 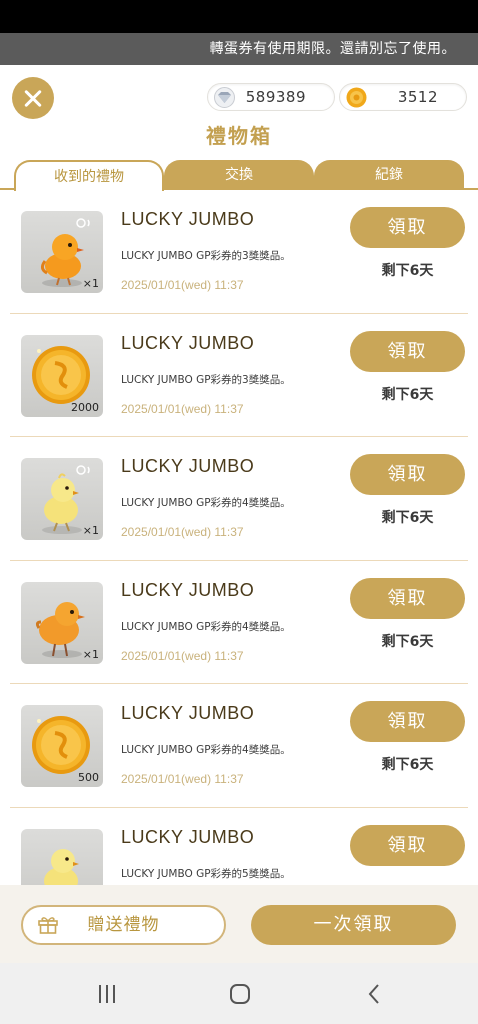 What do you see at coordinates (33, 98) in the screenshot?
I see `close-button` at bounding box center [33, 98].